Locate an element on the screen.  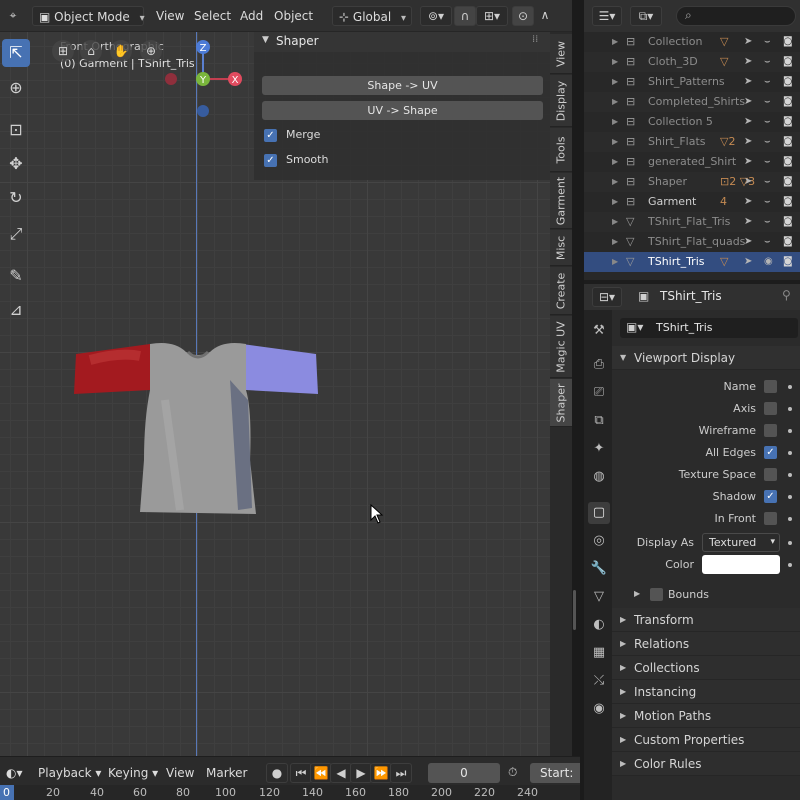
visibility-eye-icon: ◉ is located at coordinates (768, 262).